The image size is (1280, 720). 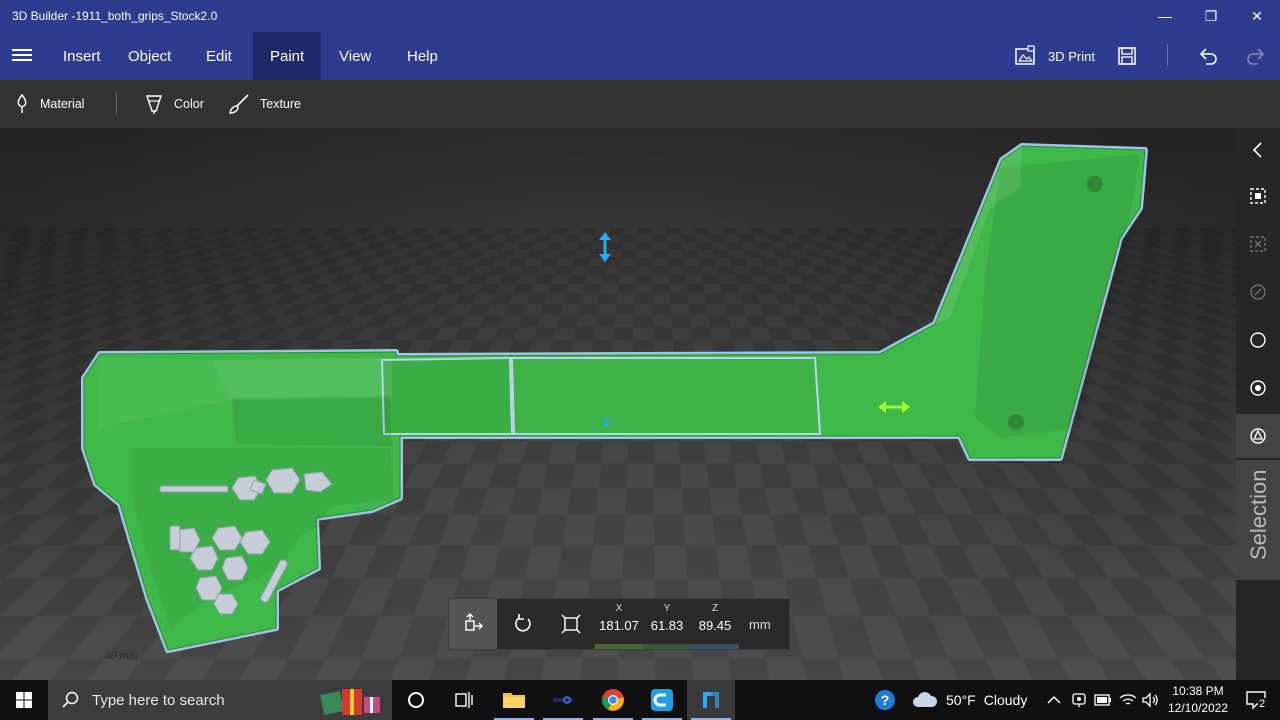 What do you see at coordinates (760, 624) in the screenshot?
I see `unit-selector: mm` at bounding box center [760, 624].